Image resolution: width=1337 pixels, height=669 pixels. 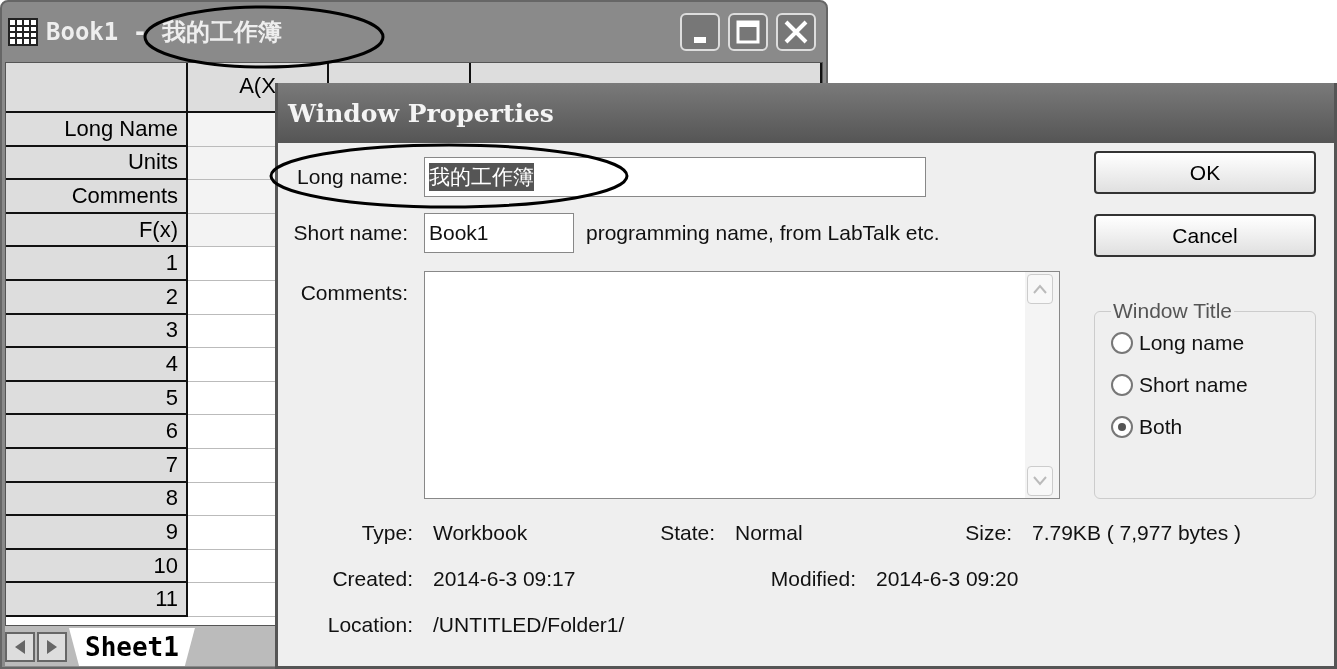 I want to click on field-label: Comments:, so click(x=353, y=293).